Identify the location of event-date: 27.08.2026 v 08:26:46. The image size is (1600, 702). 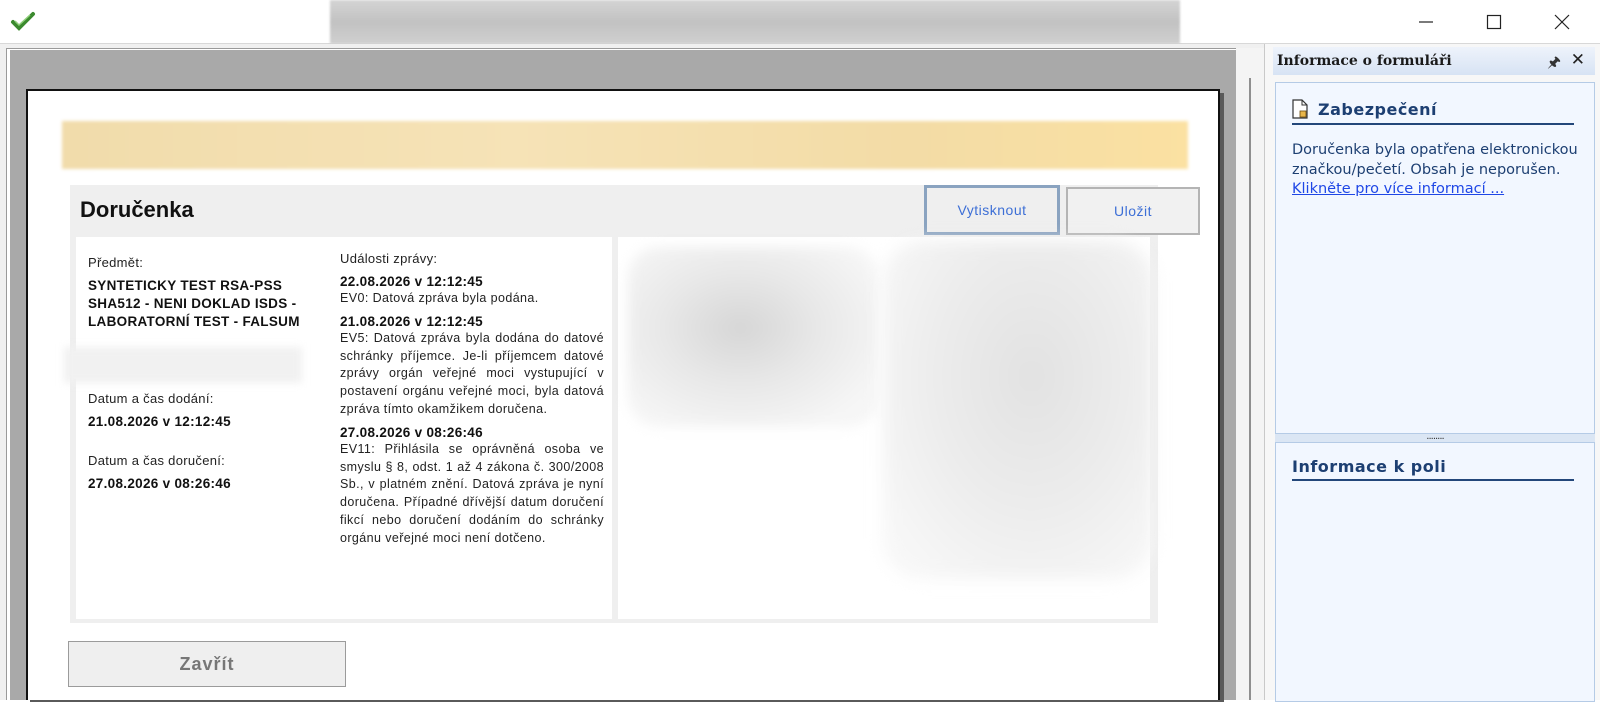
(411, 432).